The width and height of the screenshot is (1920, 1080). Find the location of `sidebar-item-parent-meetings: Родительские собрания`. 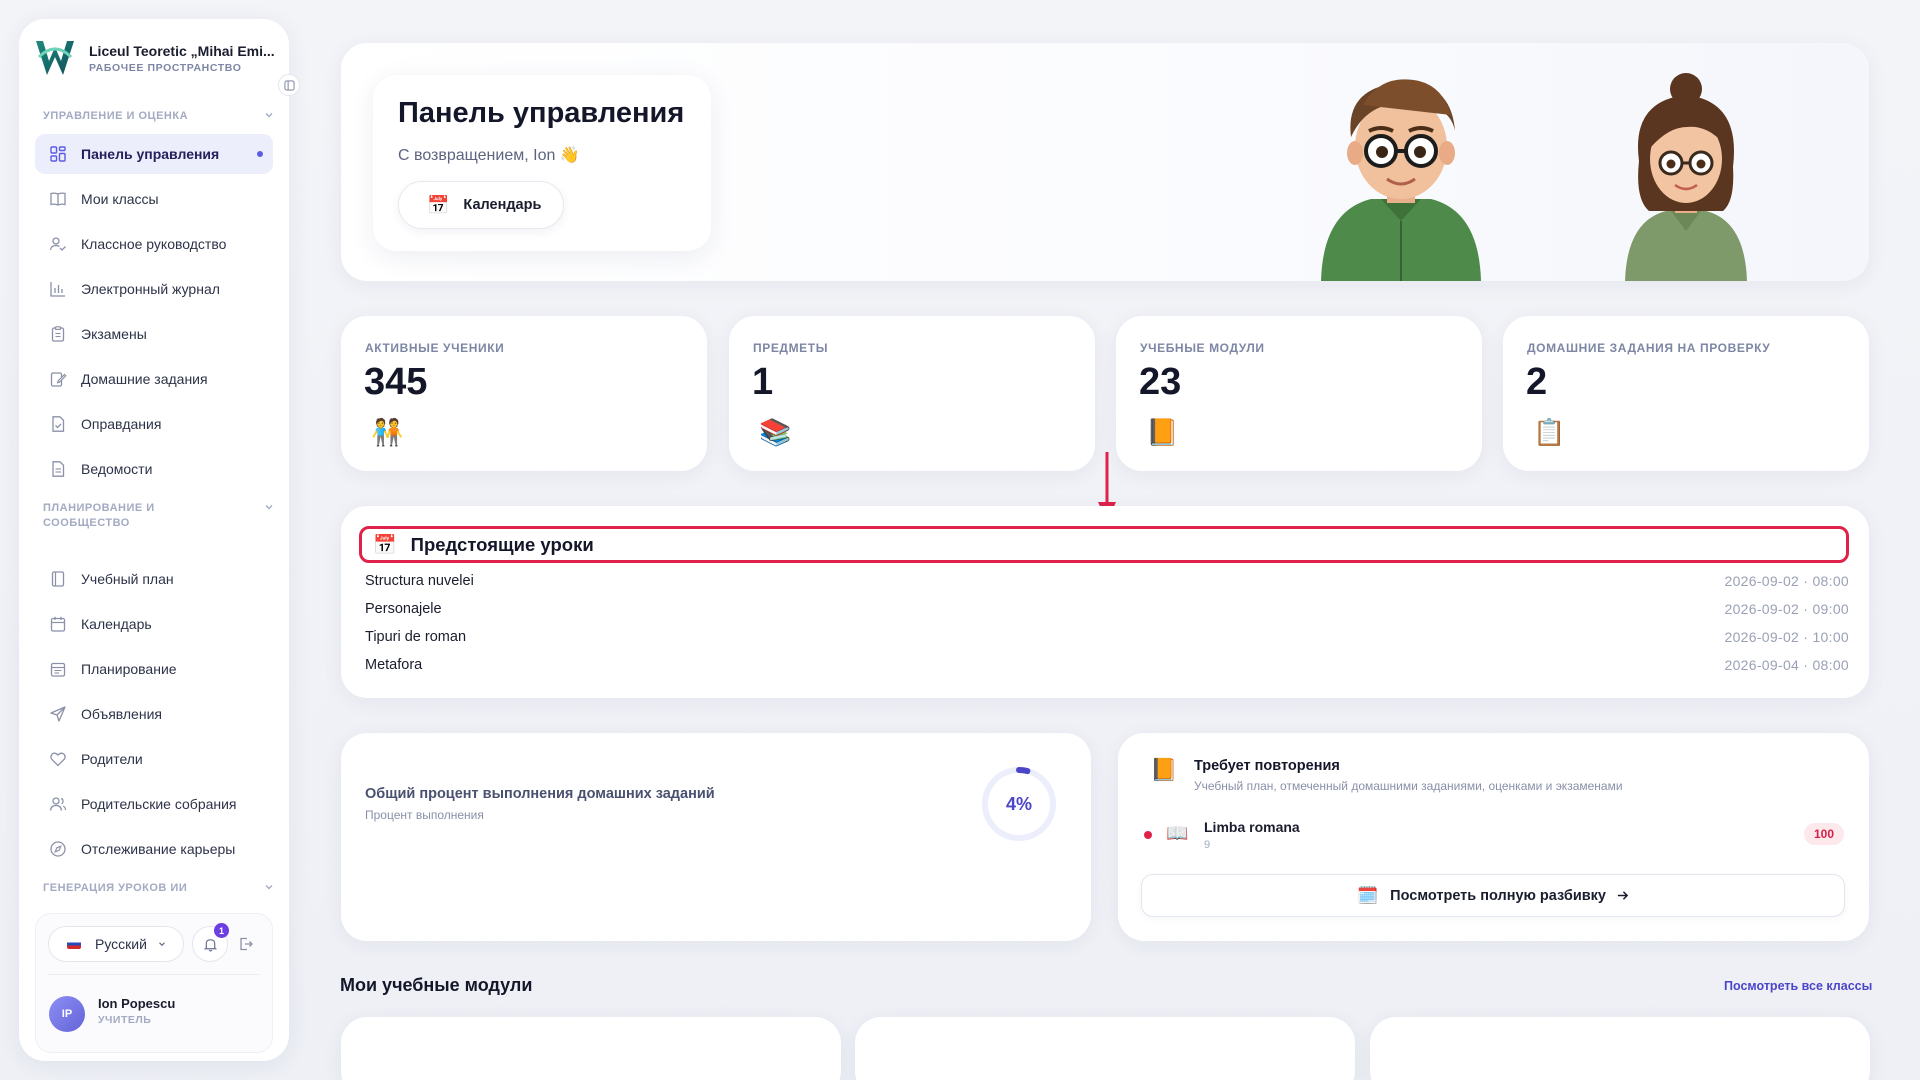

sidebar-item-parent-meetings: Родительские собрания is located at coordinates (154, 804).